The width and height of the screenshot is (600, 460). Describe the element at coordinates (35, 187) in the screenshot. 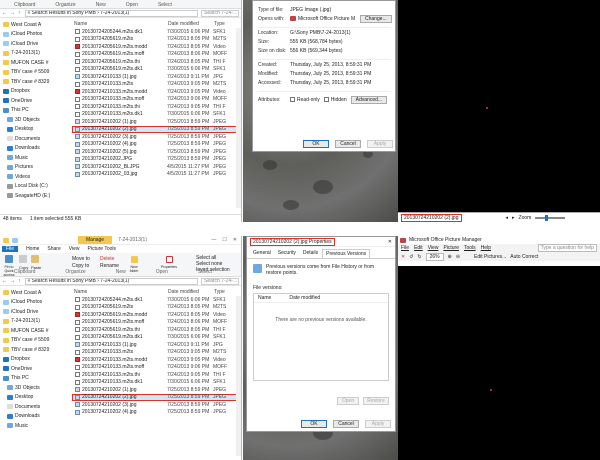

I see `nav-item: Local Disk (C:)` at that location.